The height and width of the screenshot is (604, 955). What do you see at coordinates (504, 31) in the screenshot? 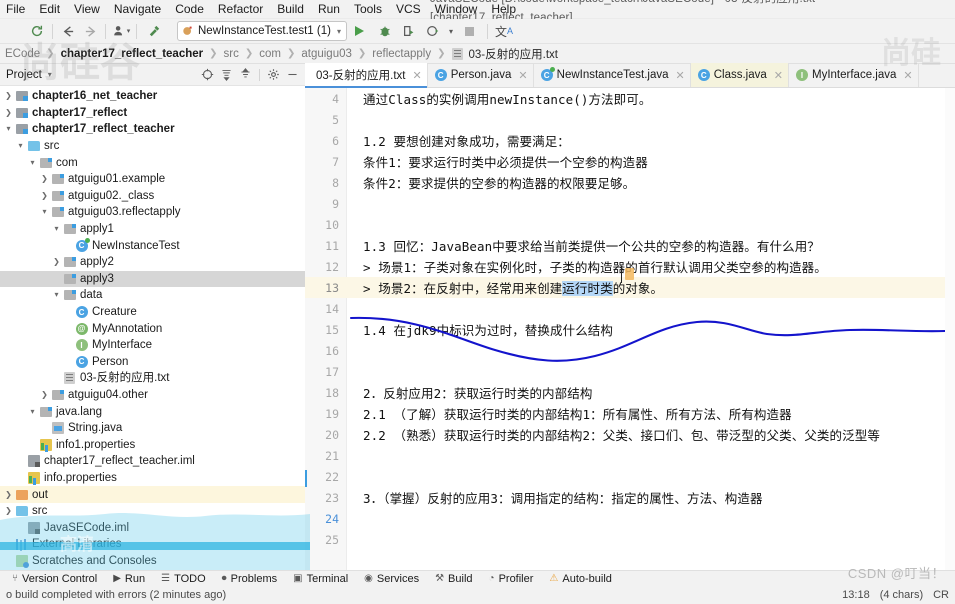
I see `translate-icon: 文A` at bounding box center [504, 31].